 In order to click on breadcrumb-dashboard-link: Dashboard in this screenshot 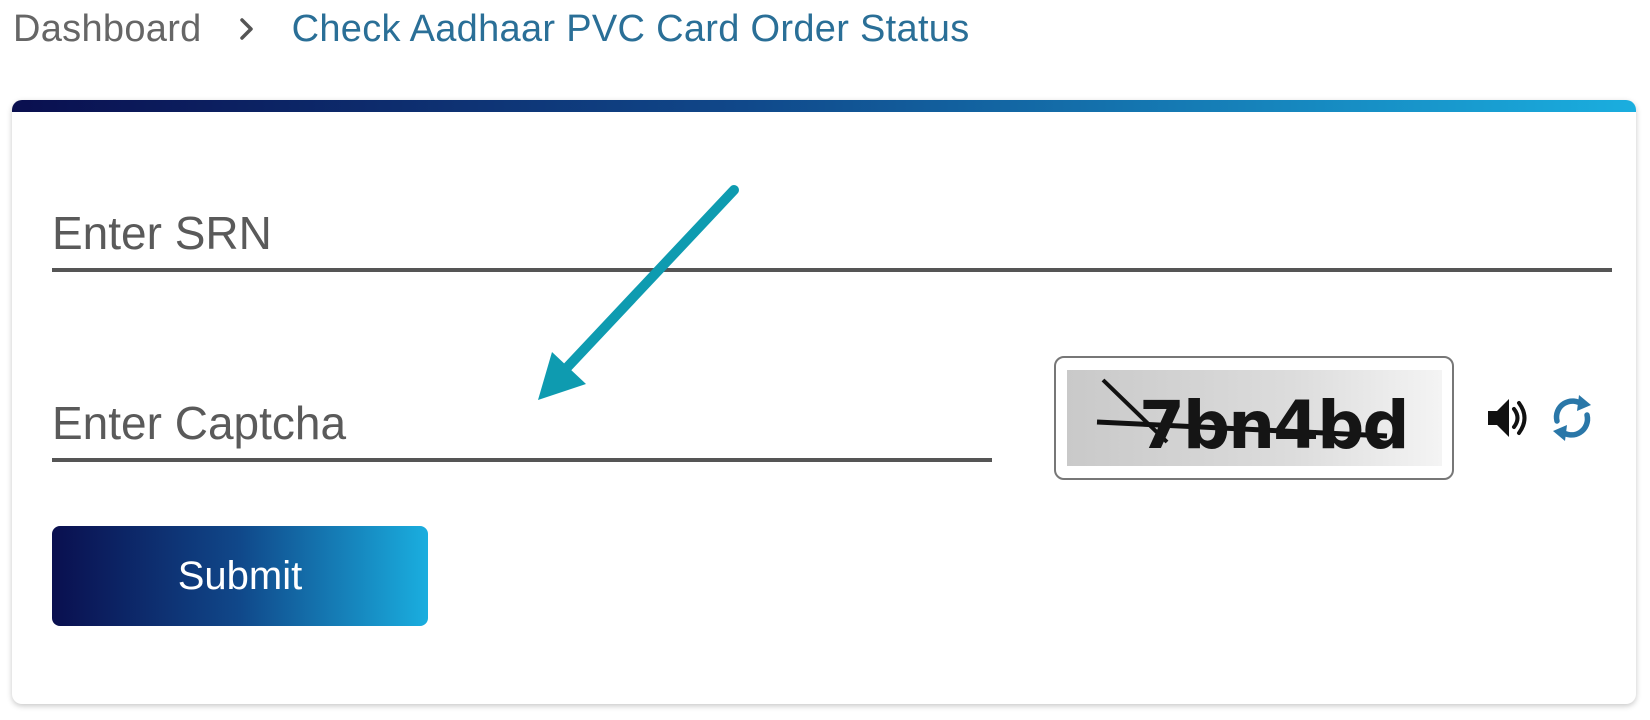, I will do `click(107, 29)`.